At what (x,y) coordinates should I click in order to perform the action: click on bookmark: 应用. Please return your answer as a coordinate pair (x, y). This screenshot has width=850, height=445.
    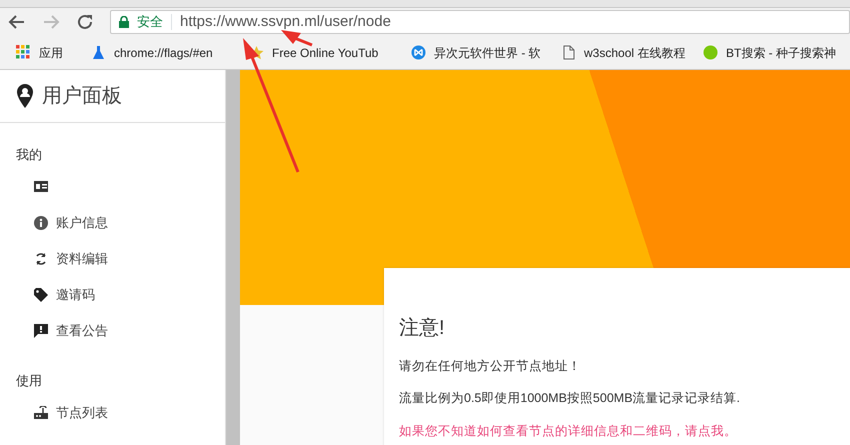
    Looking at the image, I should click on (45, 53).